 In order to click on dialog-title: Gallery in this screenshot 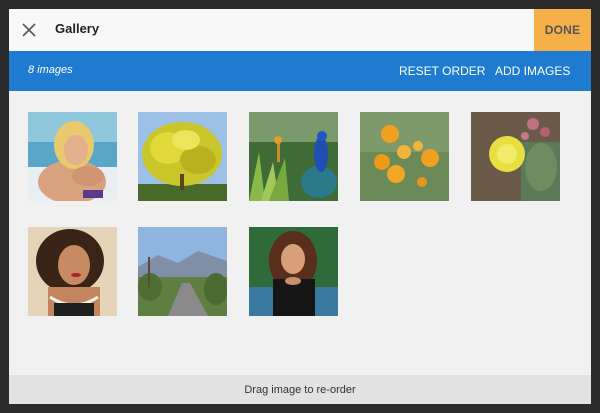, I will do `click(77, 28)`.